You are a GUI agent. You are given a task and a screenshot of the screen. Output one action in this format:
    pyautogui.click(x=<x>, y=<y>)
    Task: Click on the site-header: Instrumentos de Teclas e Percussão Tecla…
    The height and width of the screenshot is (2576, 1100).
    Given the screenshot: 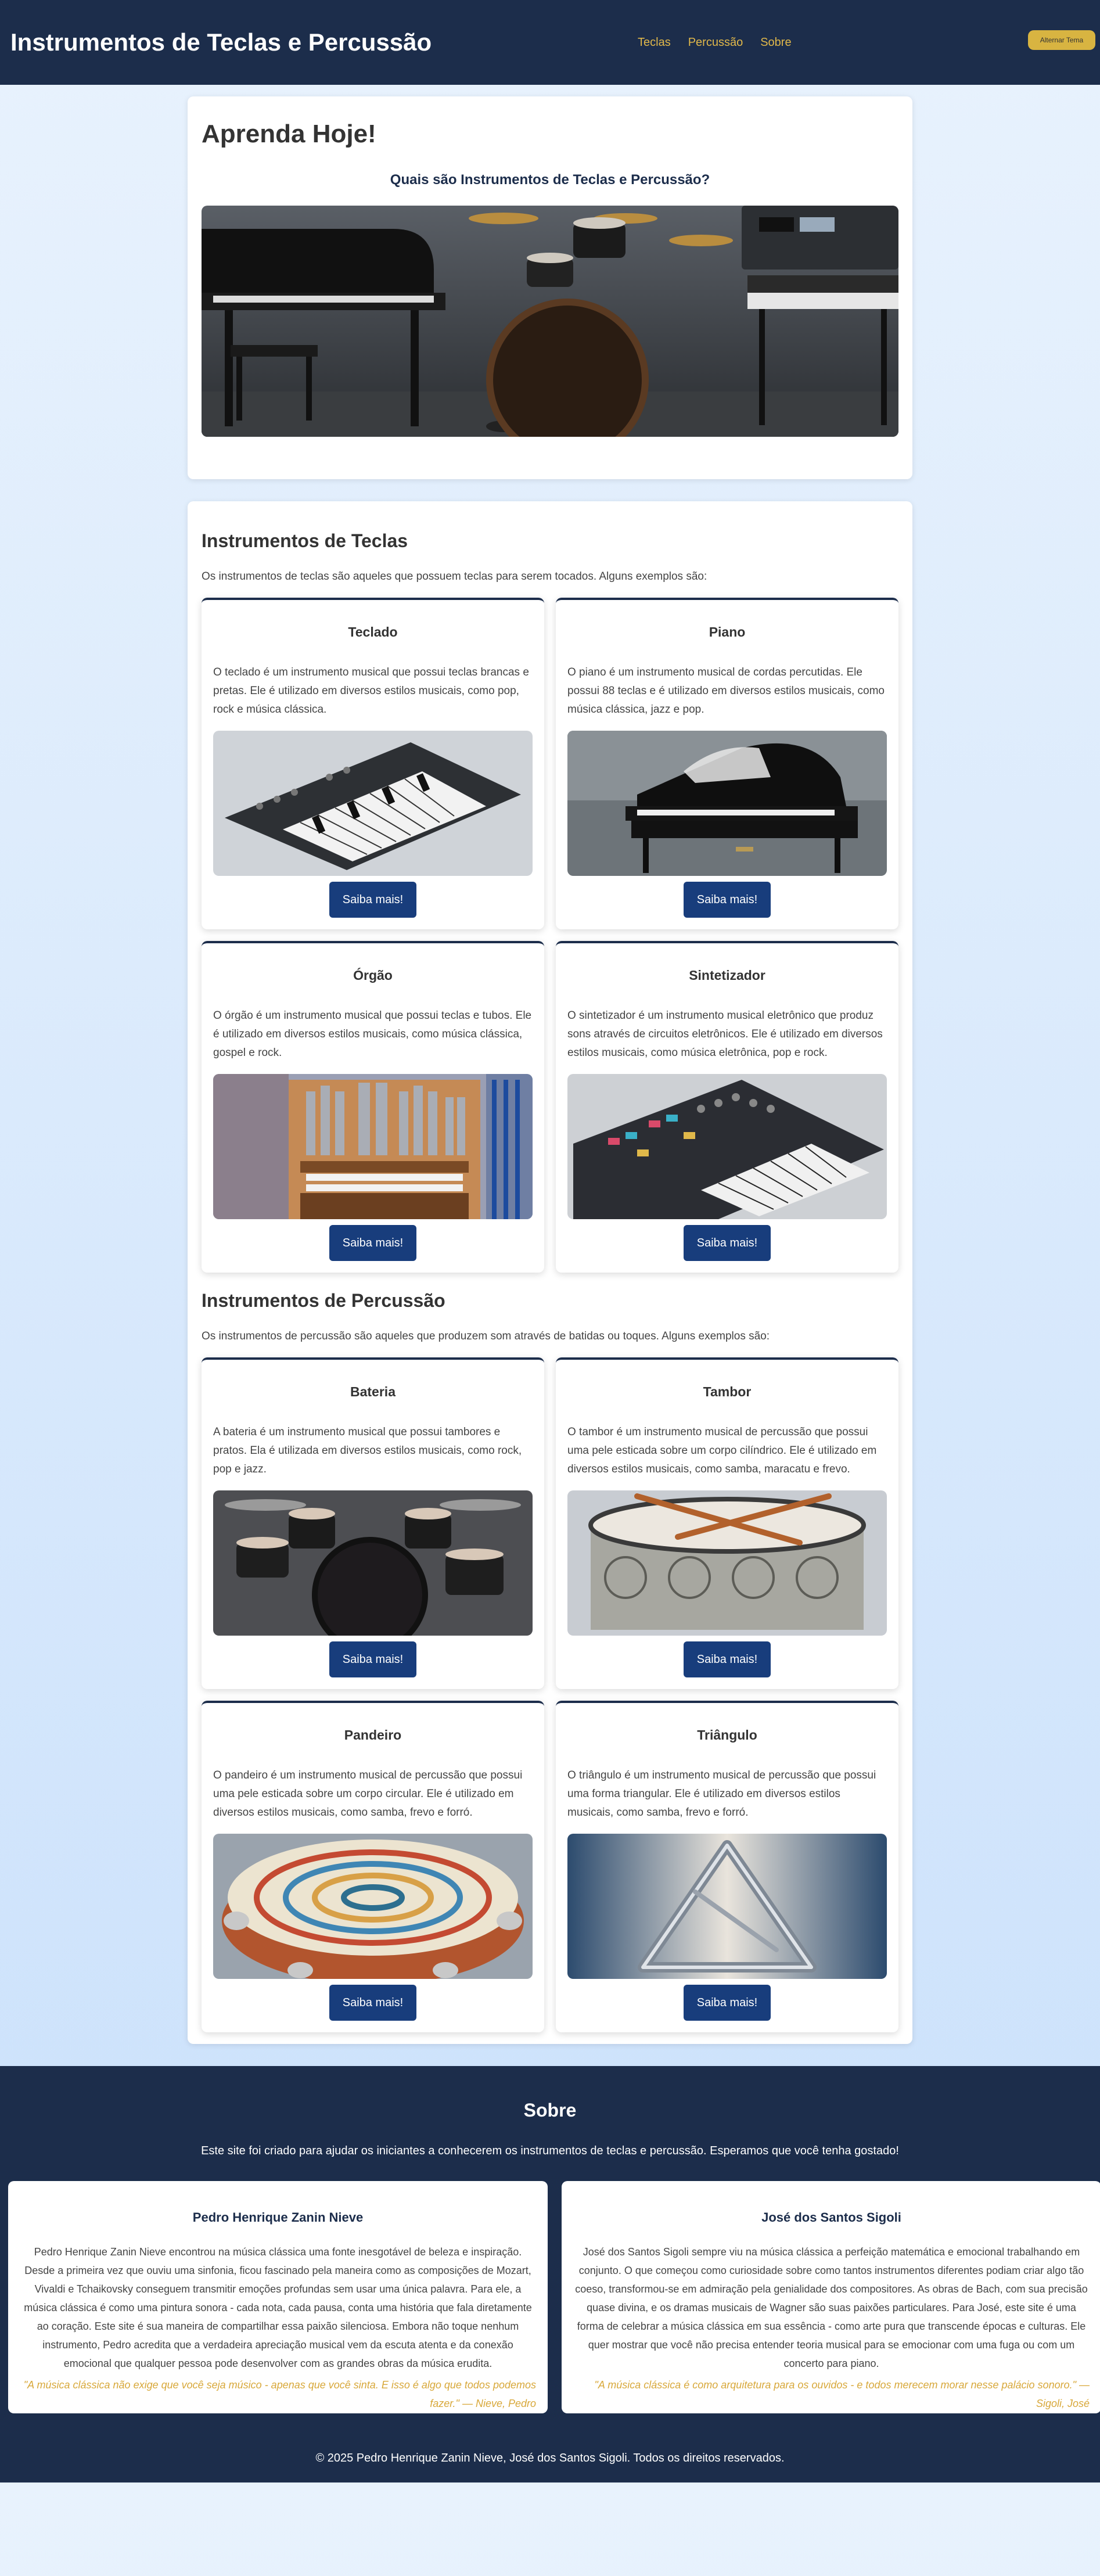 What is the action you would take?
    pyautogui.click(x=550, y=42)
    